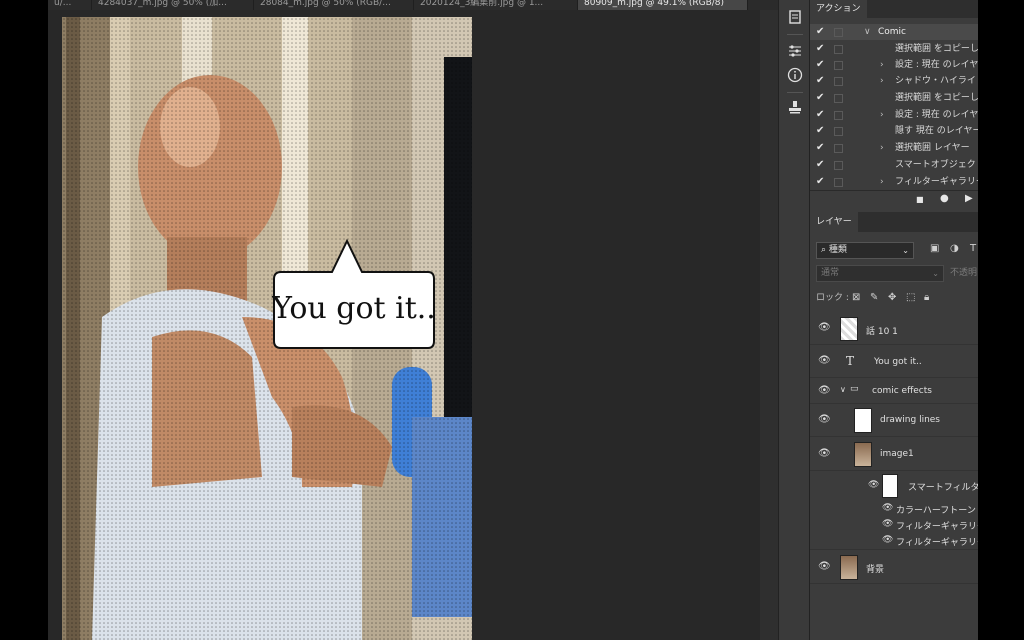  I want to click on stop-icon: ■, so click(920, 199).